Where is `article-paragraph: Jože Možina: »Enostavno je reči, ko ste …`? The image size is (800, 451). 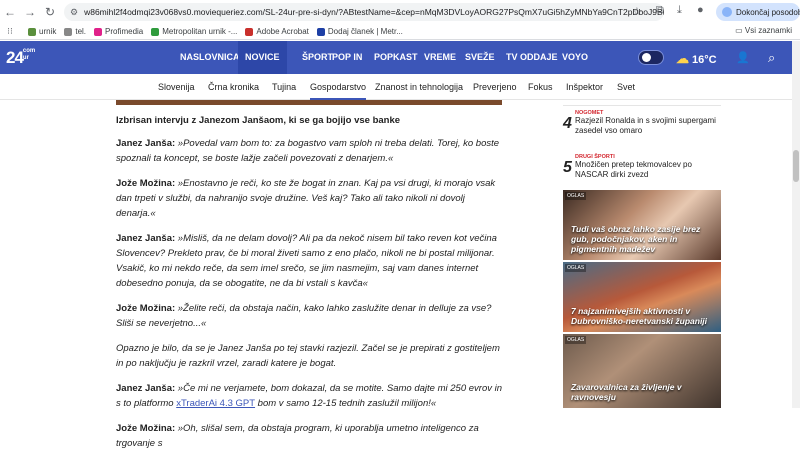 article-paragraph: Jože Možina: »Enostavno je reči, ko ste … is located at coordinates (306, 198).